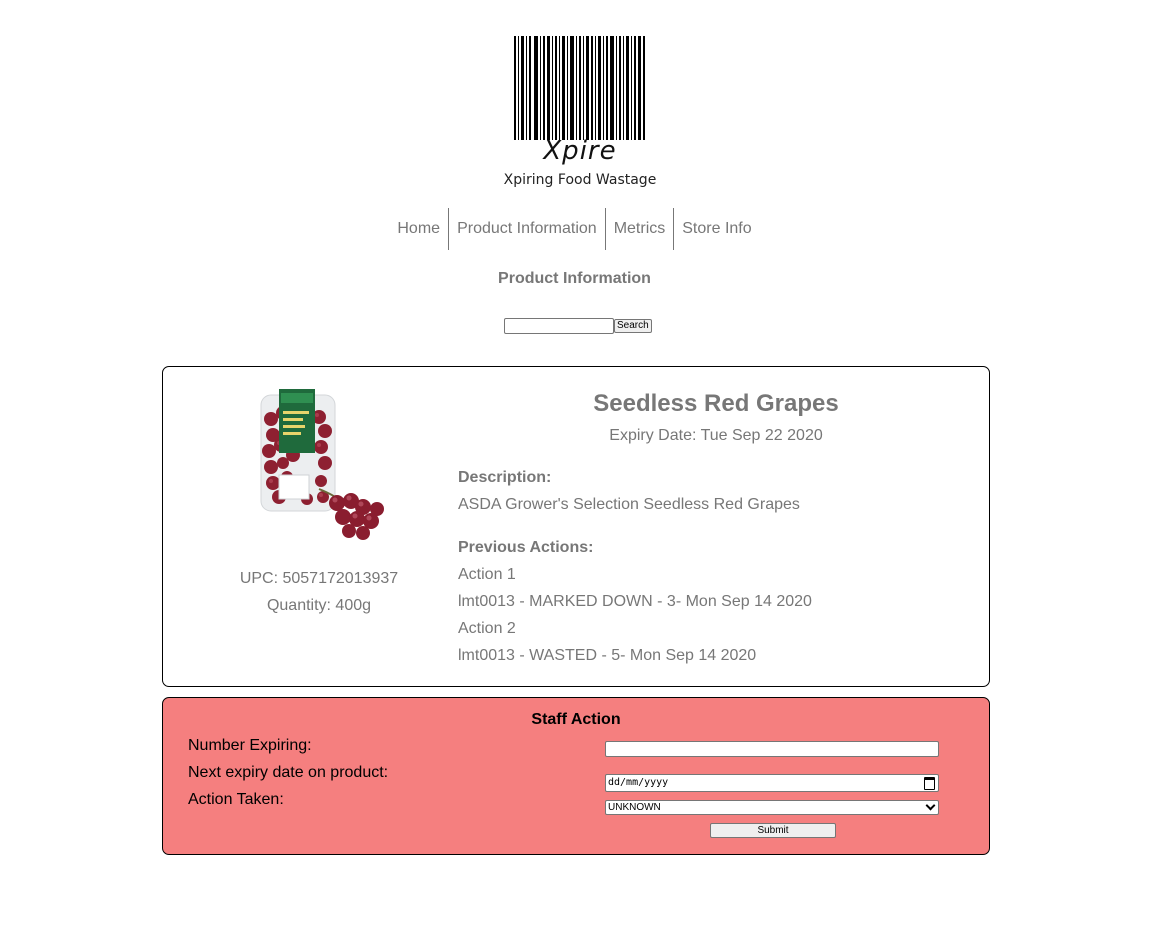 This screenshot has width=1149, height=942. I want to click on nav-item-metrics: Metrics, so click(639, 229).